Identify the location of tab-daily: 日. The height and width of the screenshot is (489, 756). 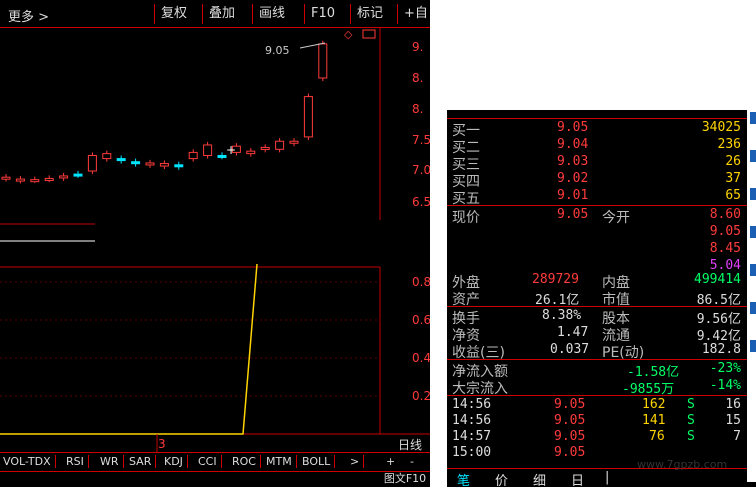
(577, 479).